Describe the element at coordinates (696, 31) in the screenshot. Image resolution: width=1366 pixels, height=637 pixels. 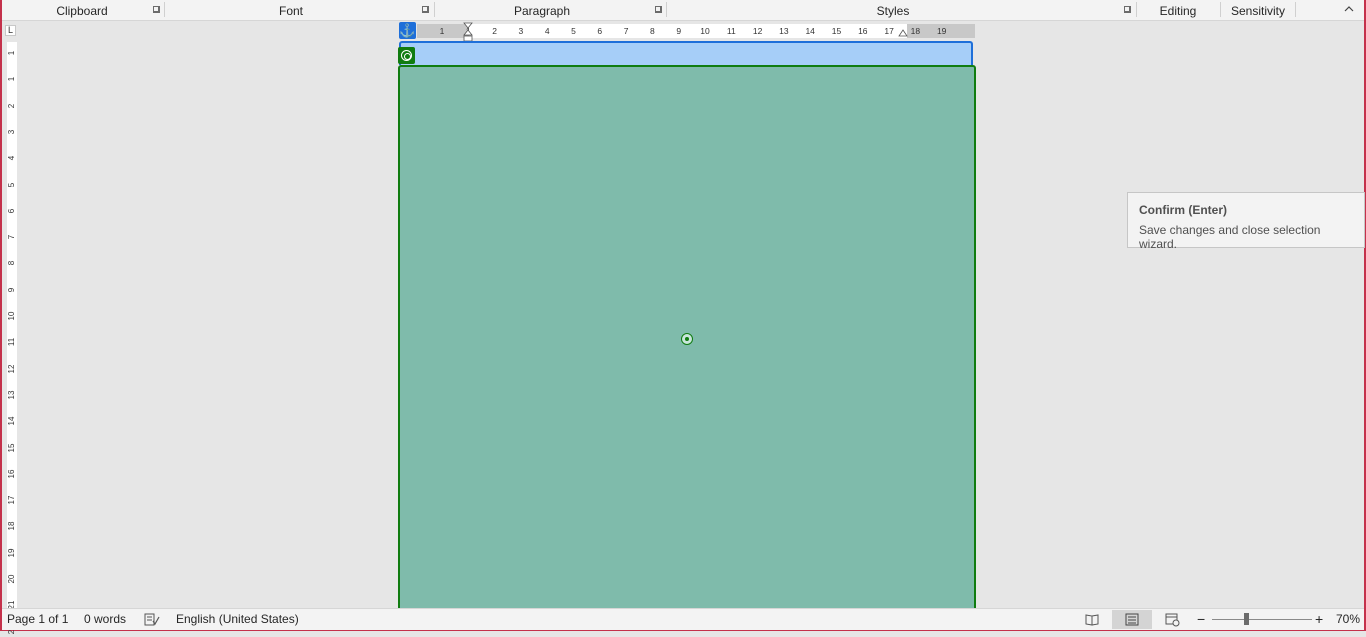
I see `horizontal-ruler: 112345678910111213141516171819` at that location.